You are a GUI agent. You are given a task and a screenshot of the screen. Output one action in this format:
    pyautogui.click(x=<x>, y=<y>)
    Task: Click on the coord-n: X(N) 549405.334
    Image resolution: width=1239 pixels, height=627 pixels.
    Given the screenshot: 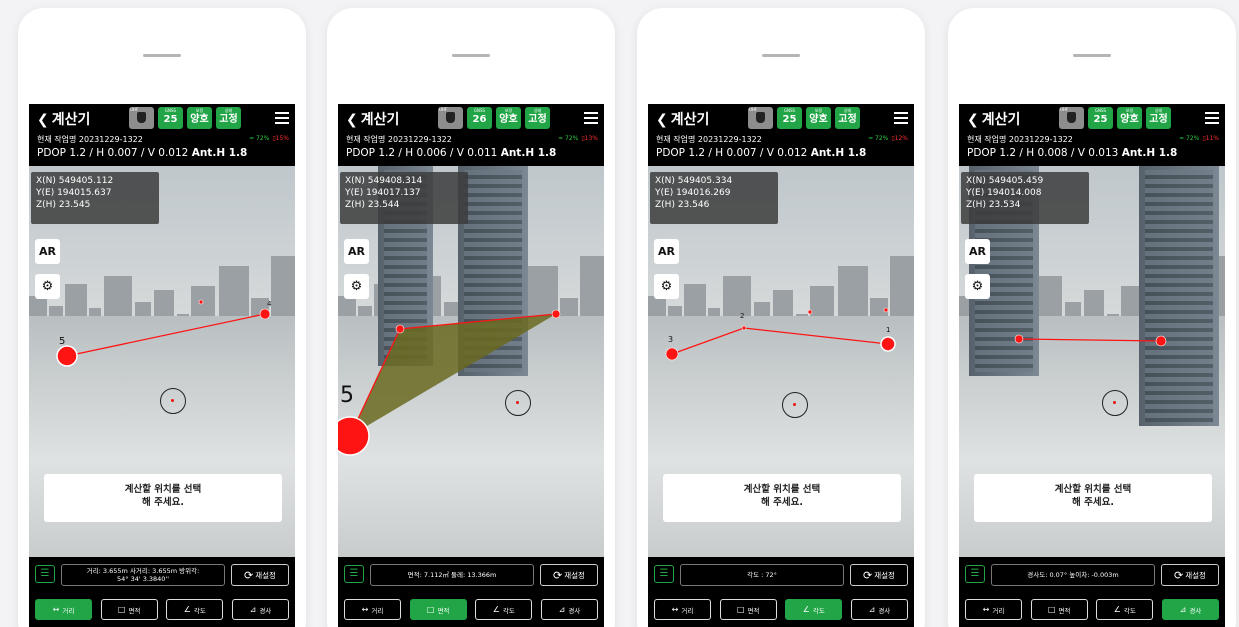 What is the action you would take?
    pyautogui.click(x=694, y=181)
    